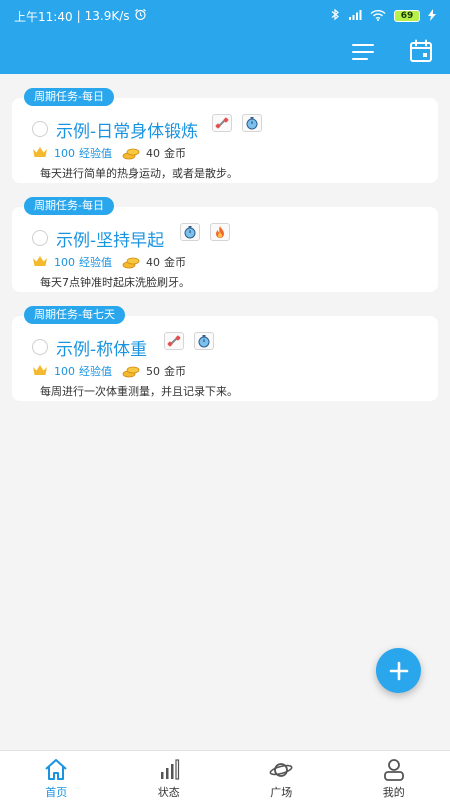 This screenshot has width=450, height=800. Describe the element at coordinates (421, 51) in the screenshot. I see `calendar-icon` at that location.